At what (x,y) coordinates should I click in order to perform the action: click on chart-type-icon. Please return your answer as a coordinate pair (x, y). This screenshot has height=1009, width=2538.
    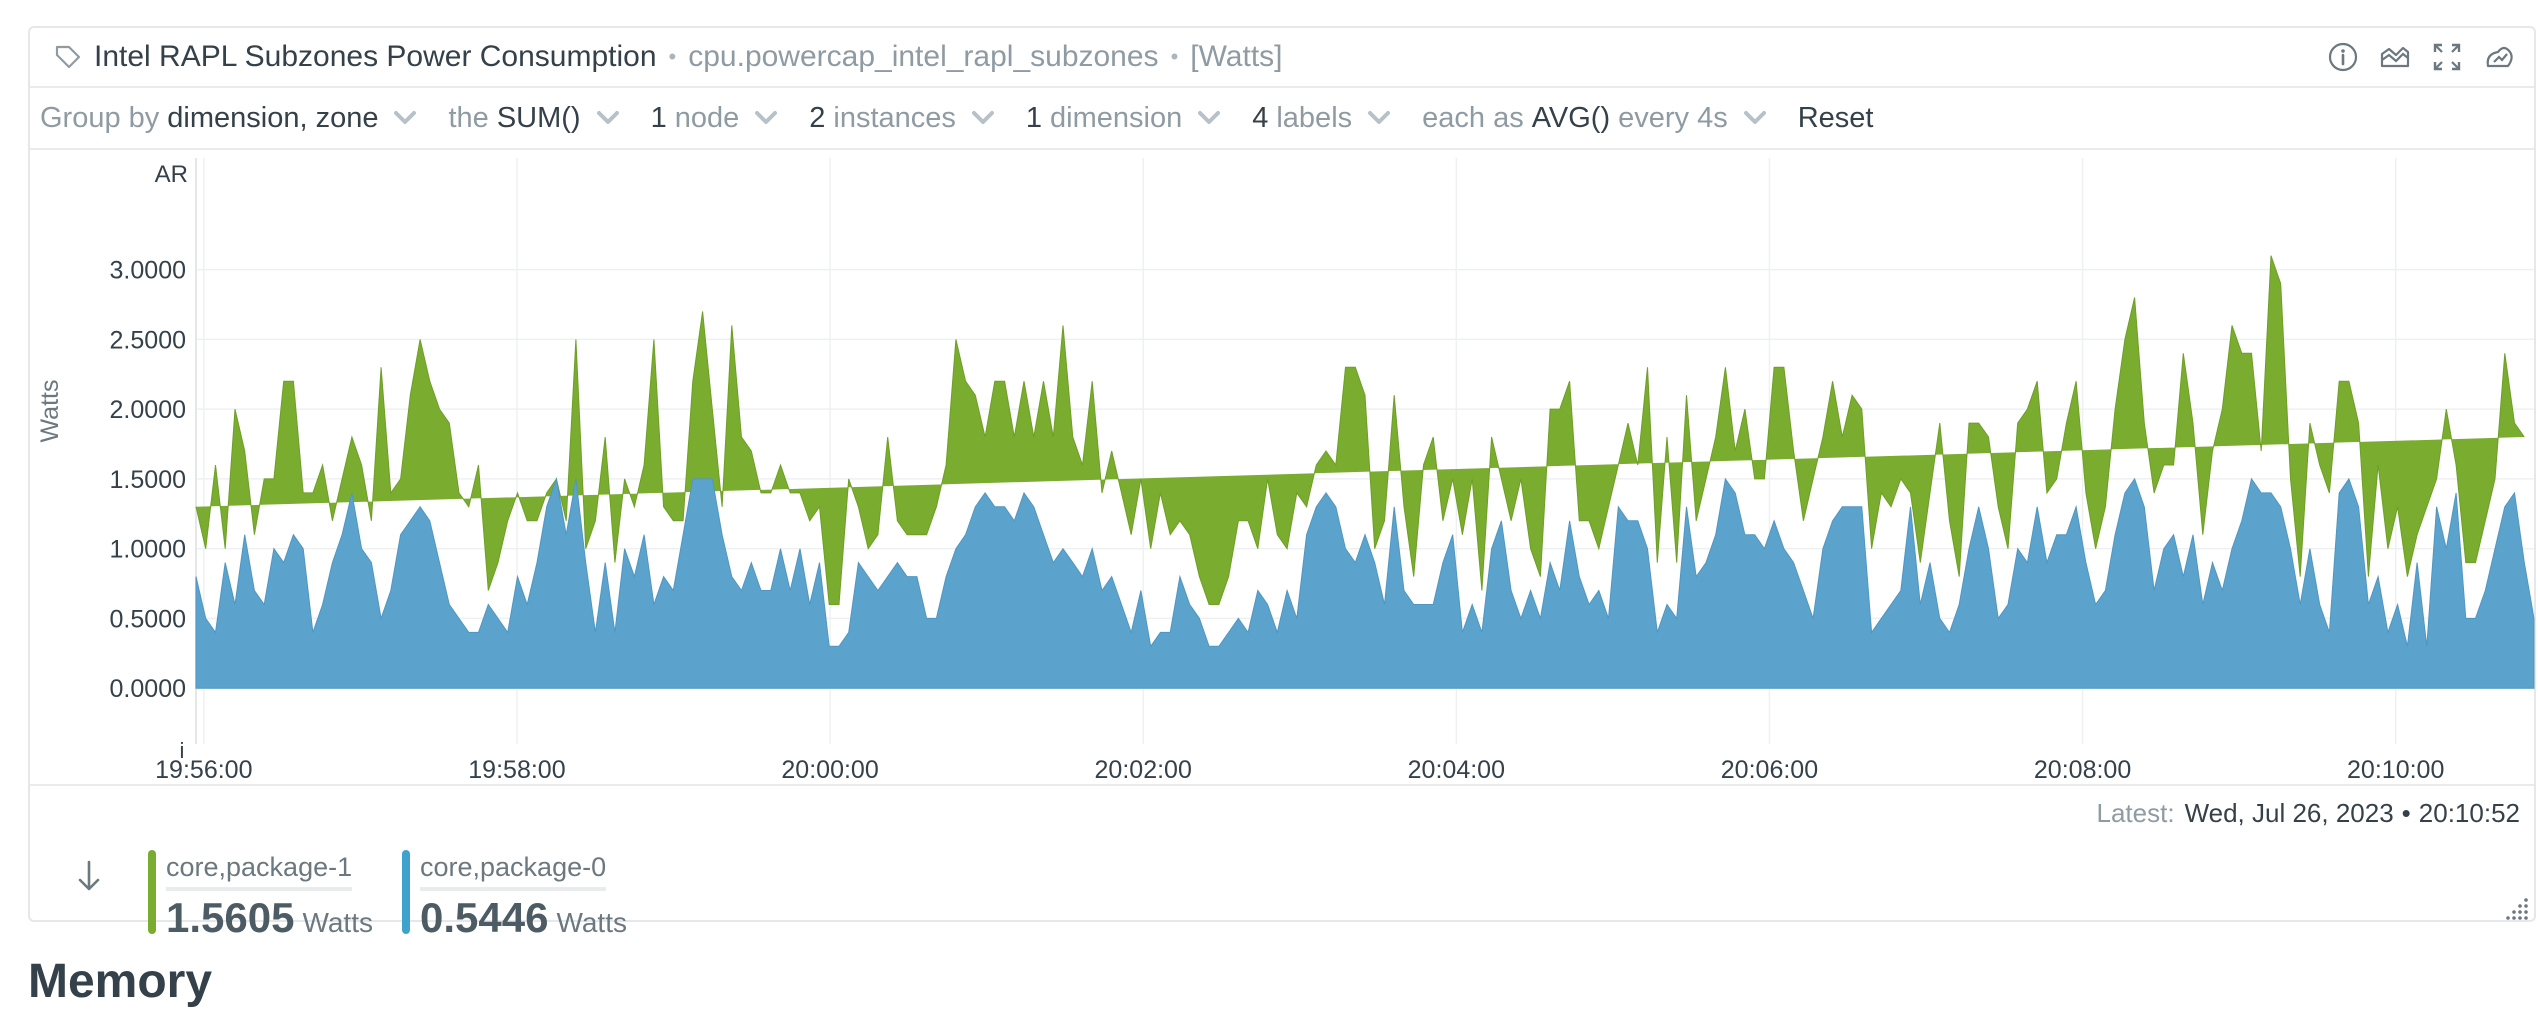
    Looking at the image, I should click on (2395, 57).